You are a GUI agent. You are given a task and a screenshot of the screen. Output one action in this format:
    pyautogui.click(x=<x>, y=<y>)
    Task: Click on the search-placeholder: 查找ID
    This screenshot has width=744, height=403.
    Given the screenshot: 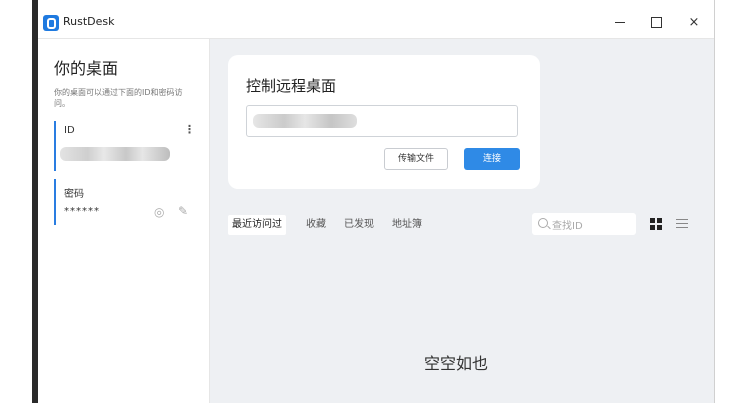 What is the action you would take?
    pyautogui.click(x=567, y=226)
    